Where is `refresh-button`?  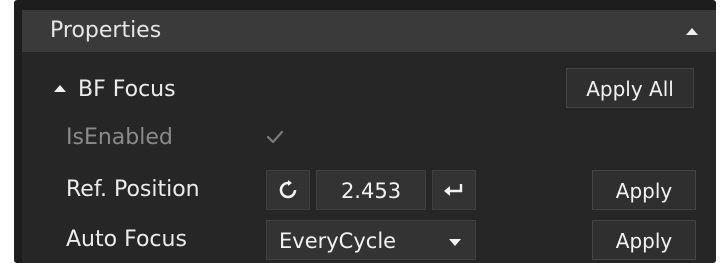 refresh-button is located at coordinates (288, 190).